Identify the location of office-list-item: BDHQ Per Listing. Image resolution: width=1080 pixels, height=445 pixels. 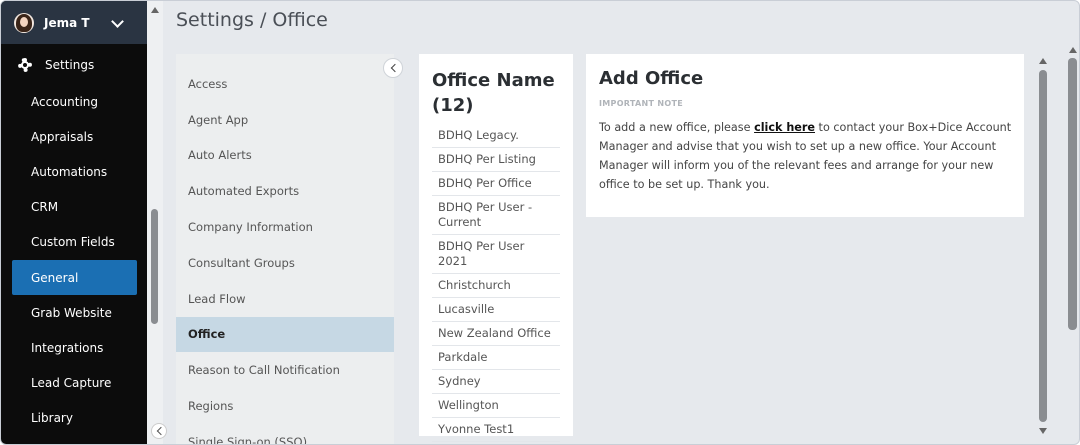
(496, 160).